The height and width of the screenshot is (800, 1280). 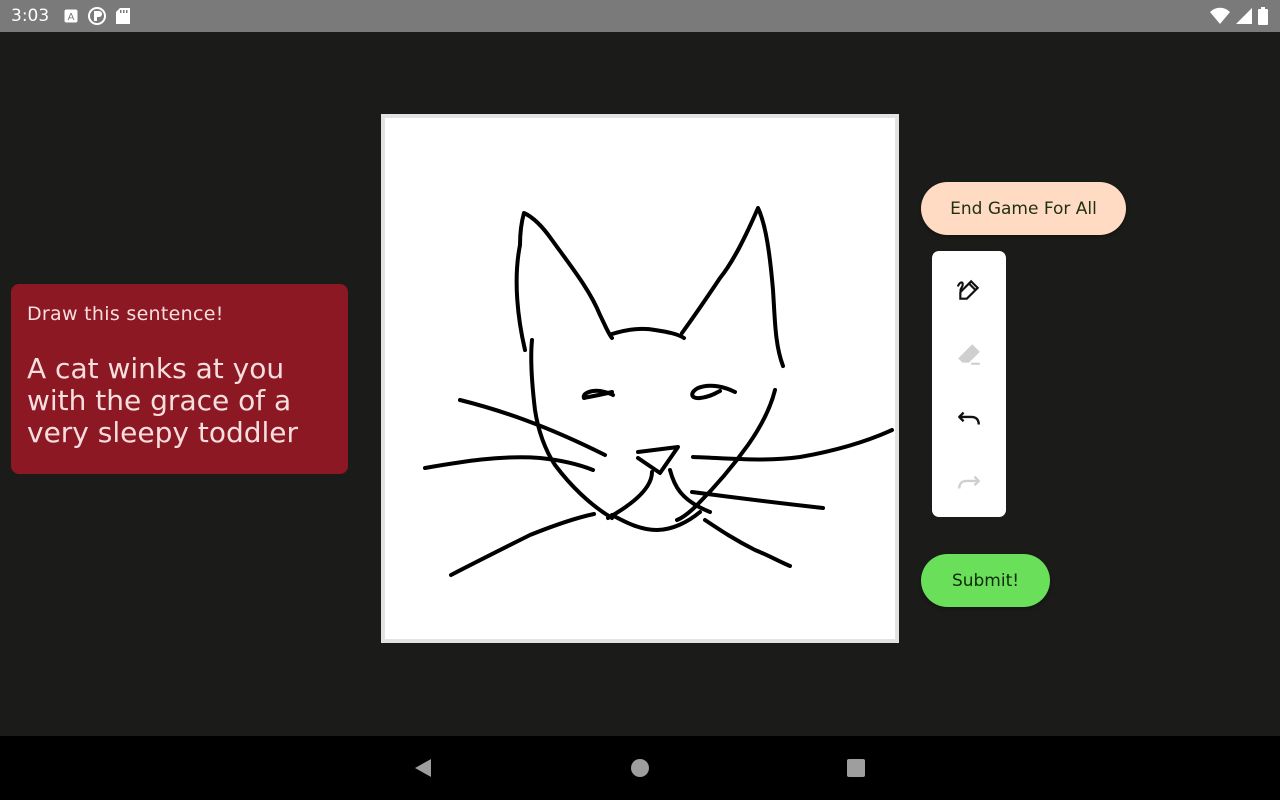 I want to click on recents-button, so click(x=856, y=768).